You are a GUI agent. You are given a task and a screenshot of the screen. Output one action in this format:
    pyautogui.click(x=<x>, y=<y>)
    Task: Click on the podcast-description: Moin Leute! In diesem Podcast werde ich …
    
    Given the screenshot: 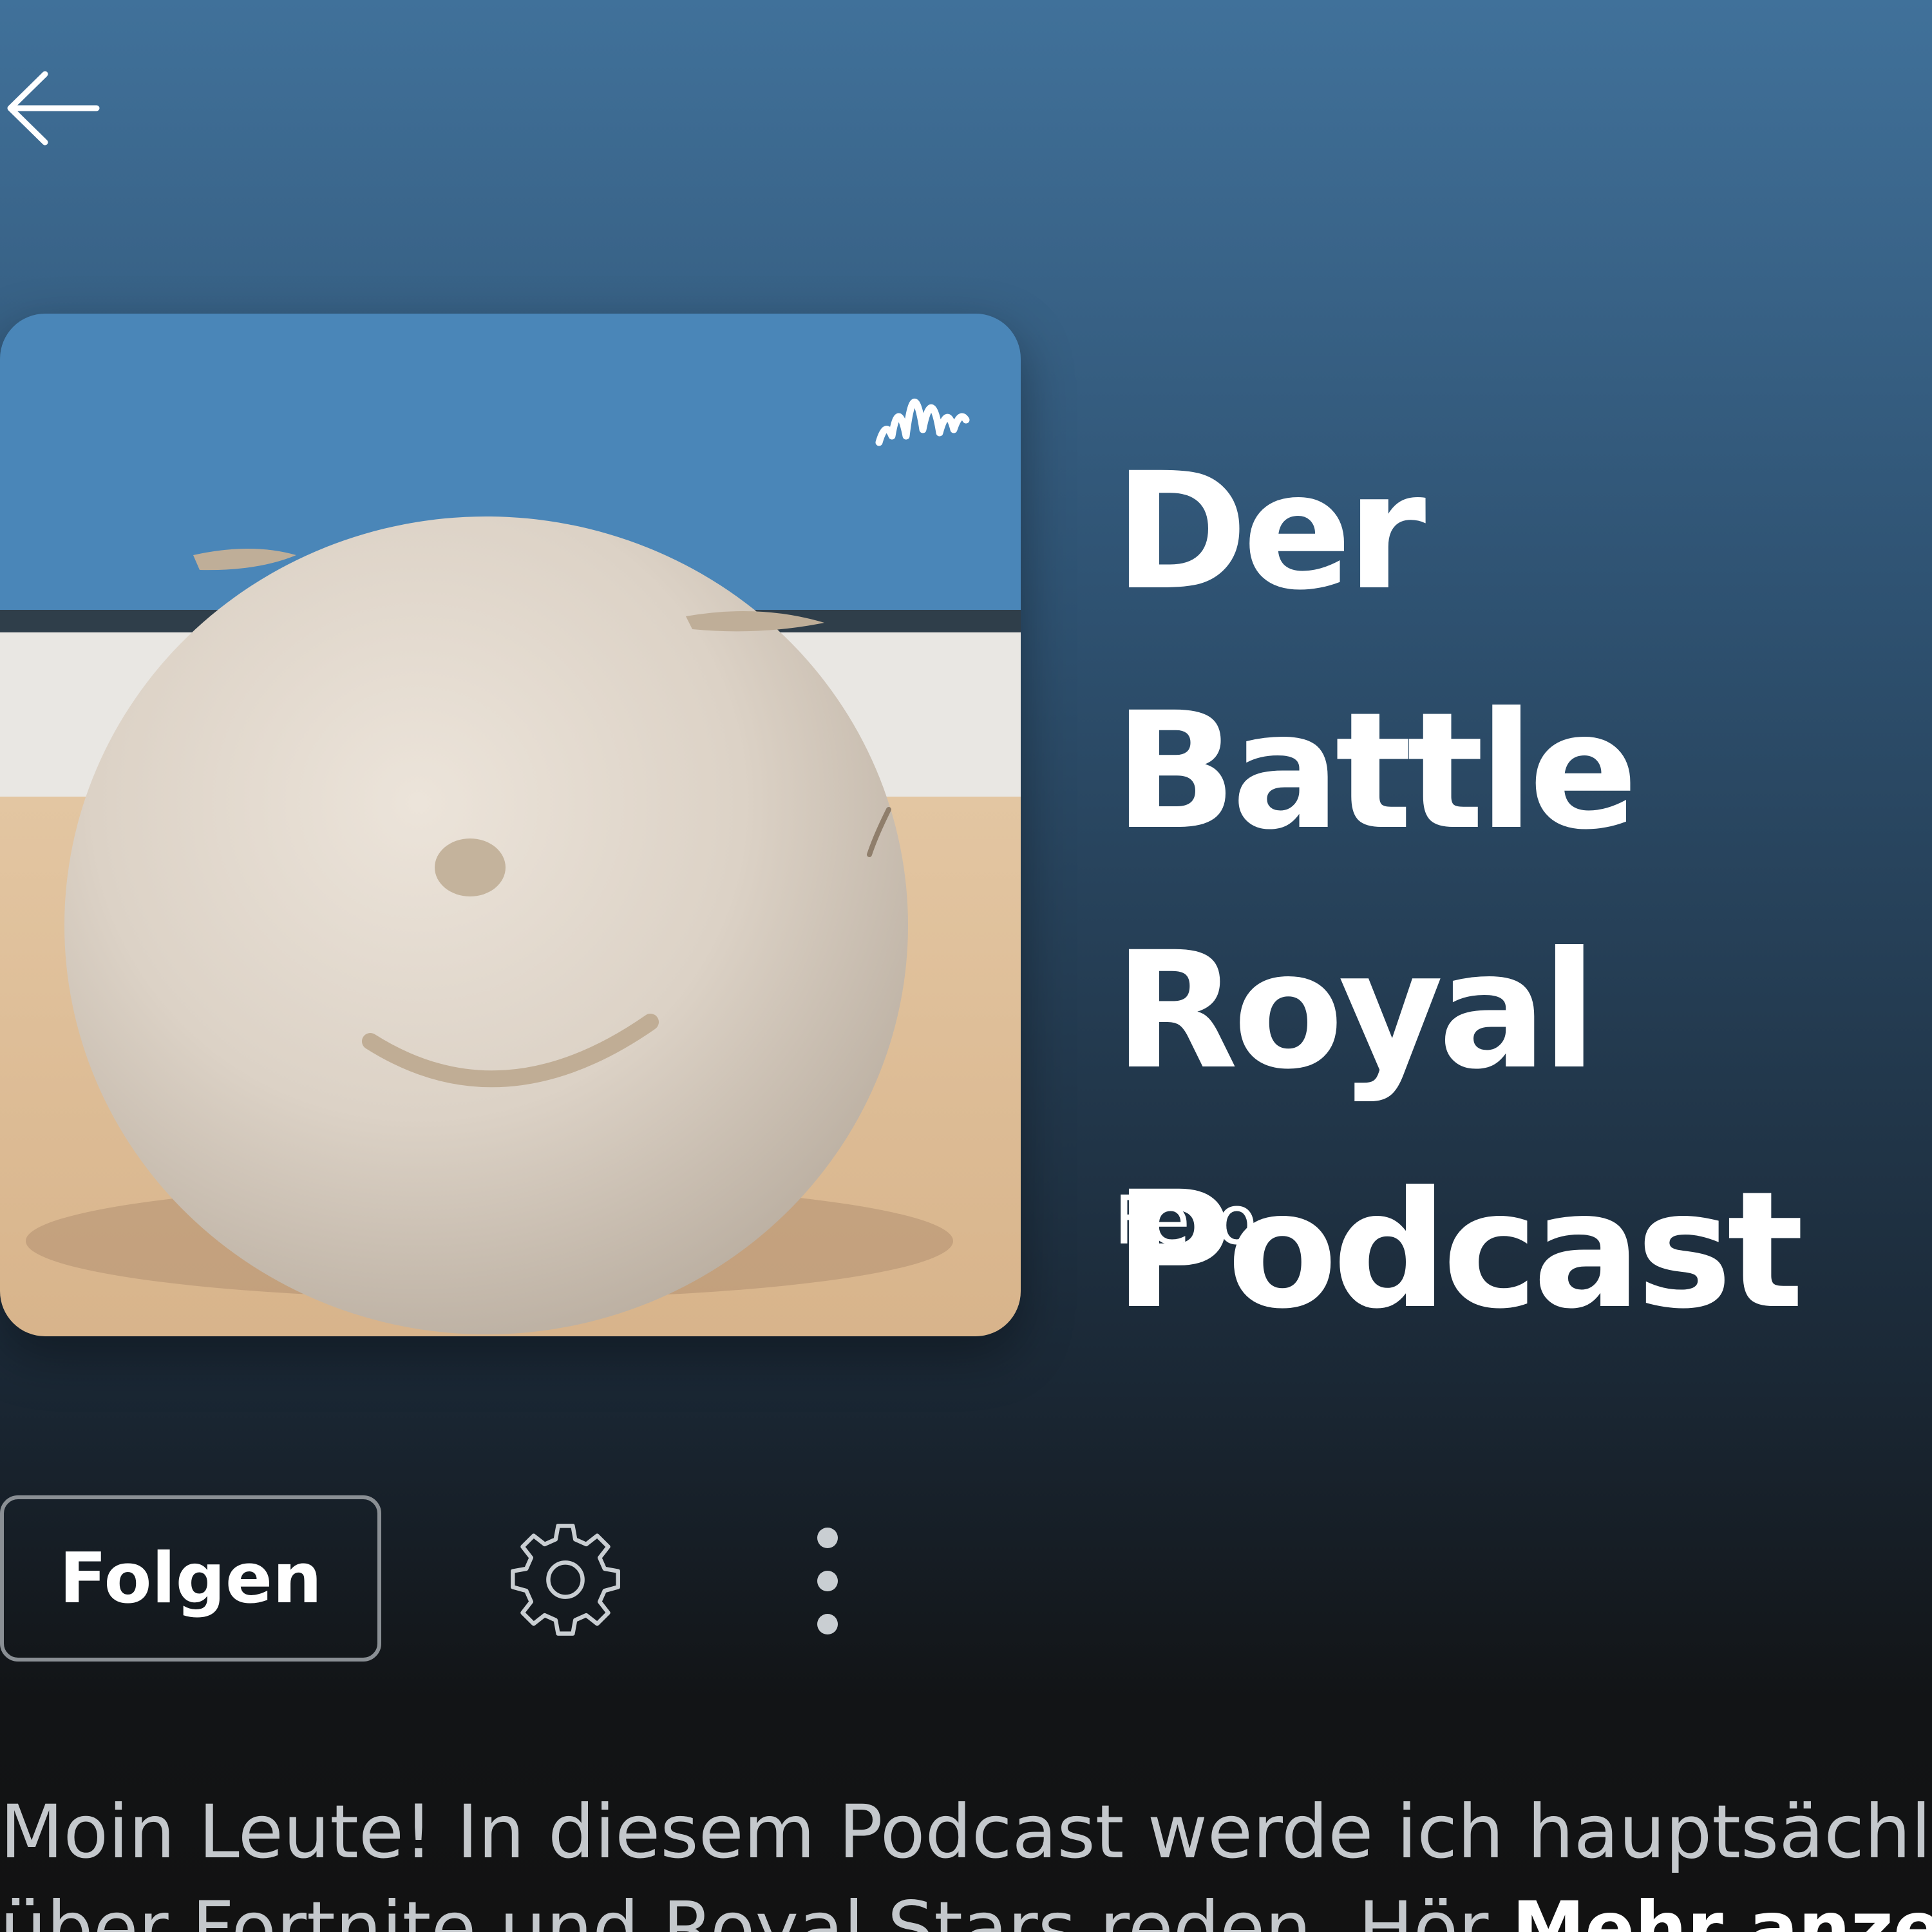 What is the action you would take?
    pyautogui.click(x=966, y=1858)
    